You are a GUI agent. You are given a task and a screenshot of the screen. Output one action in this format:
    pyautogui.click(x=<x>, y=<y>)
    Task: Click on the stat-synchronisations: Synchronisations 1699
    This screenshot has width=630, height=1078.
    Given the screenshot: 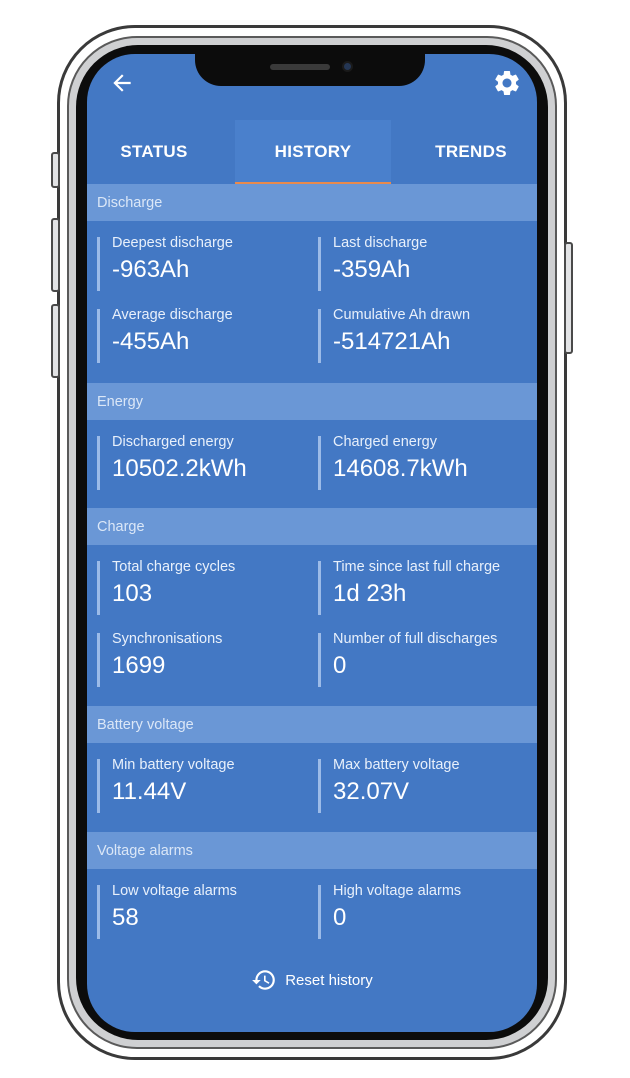 What is the action you would take?
    pyautogui.click(x=202, y=659)
    